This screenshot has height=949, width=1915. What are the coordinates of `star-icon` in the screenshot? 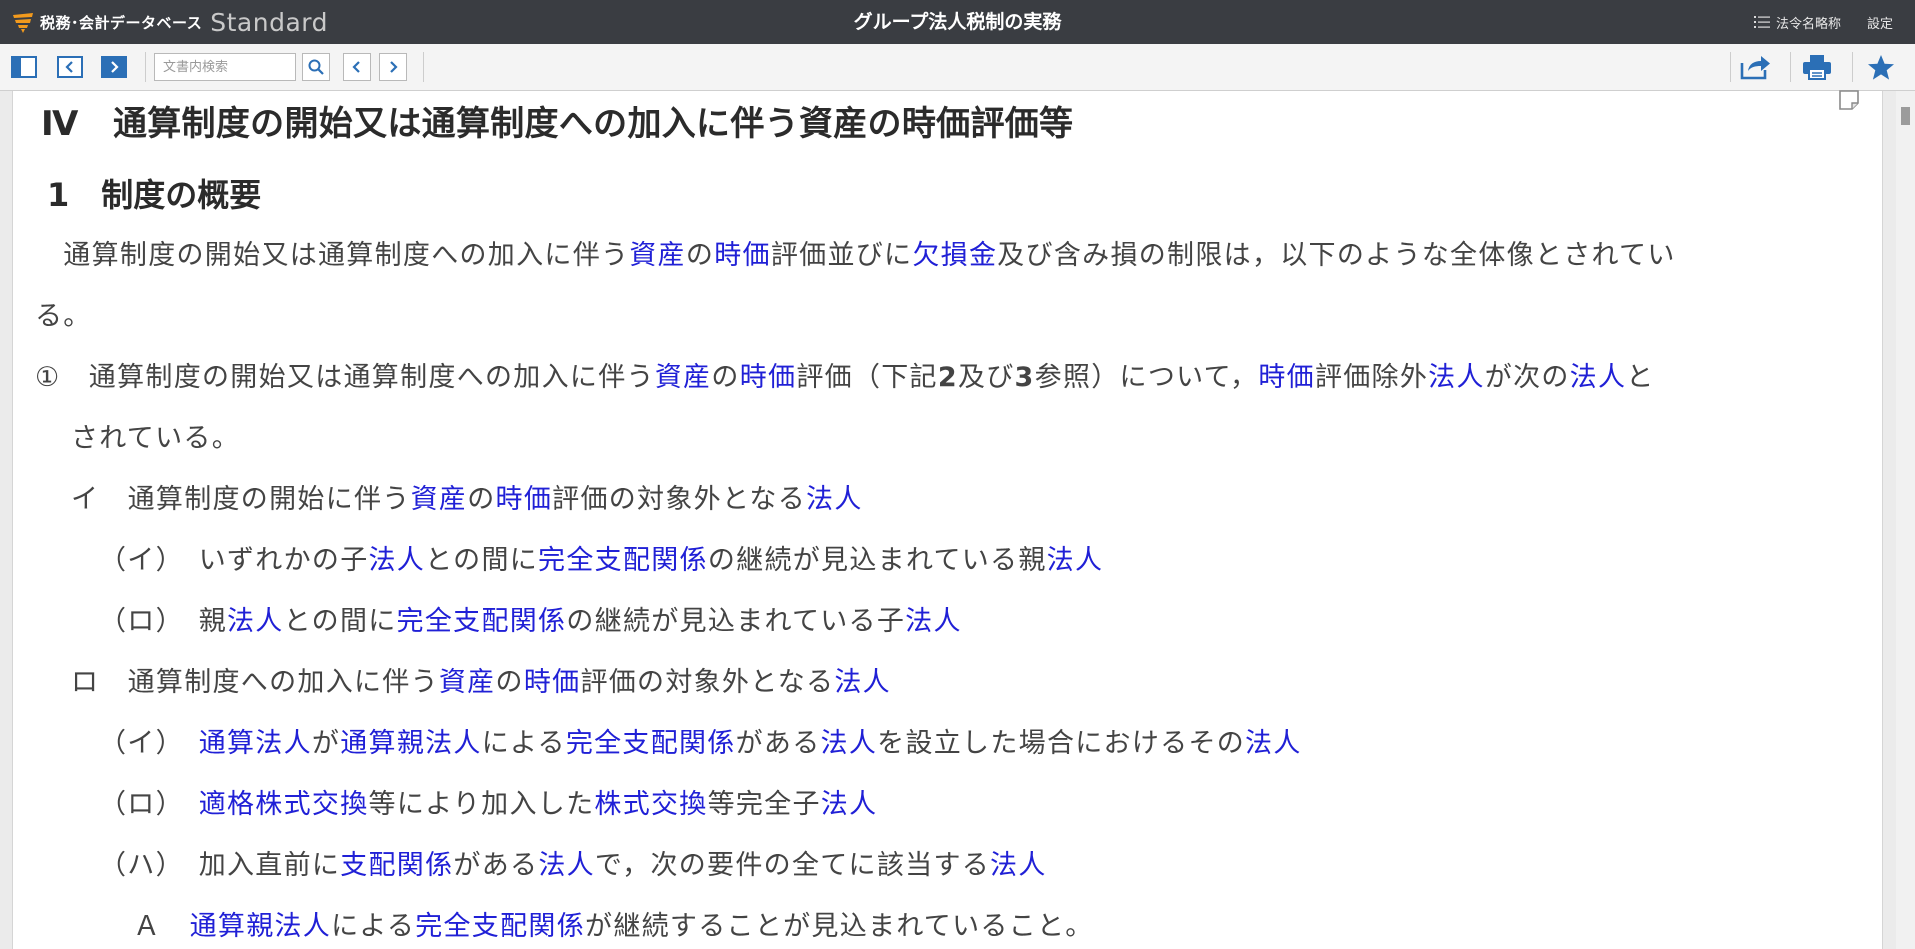 It's located at (1881, 67).